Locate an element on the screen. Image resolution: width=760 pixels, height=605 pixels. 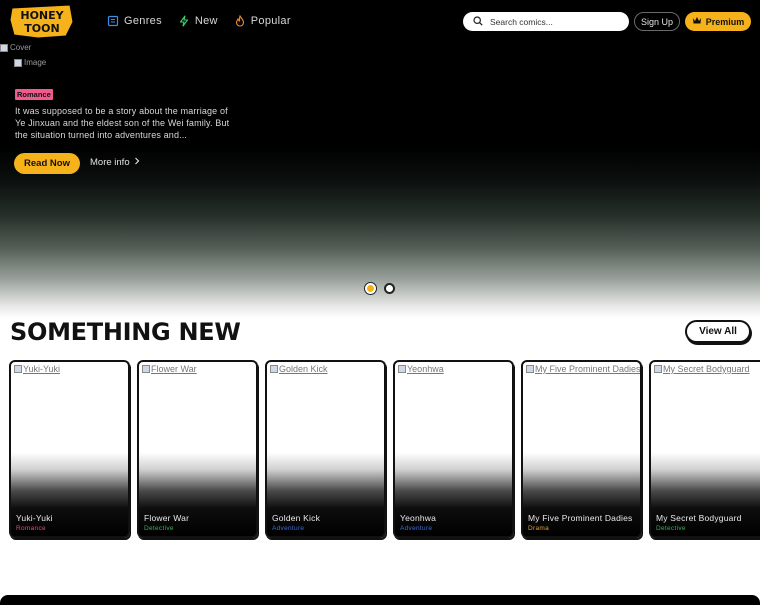
hero-cover-alt: Cover is located at coordinates (21, 47).